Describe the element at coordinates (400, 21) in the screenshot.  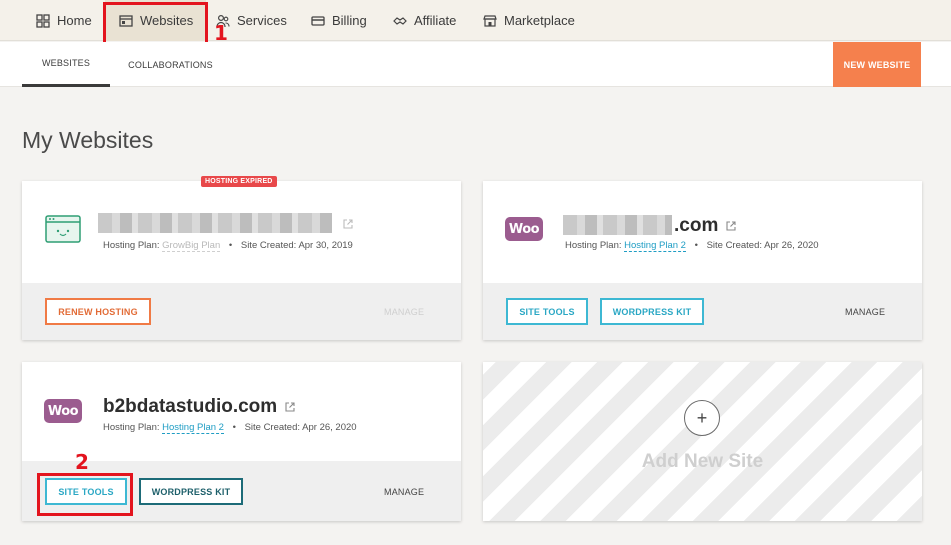
I see `handshake-icon` at that location.